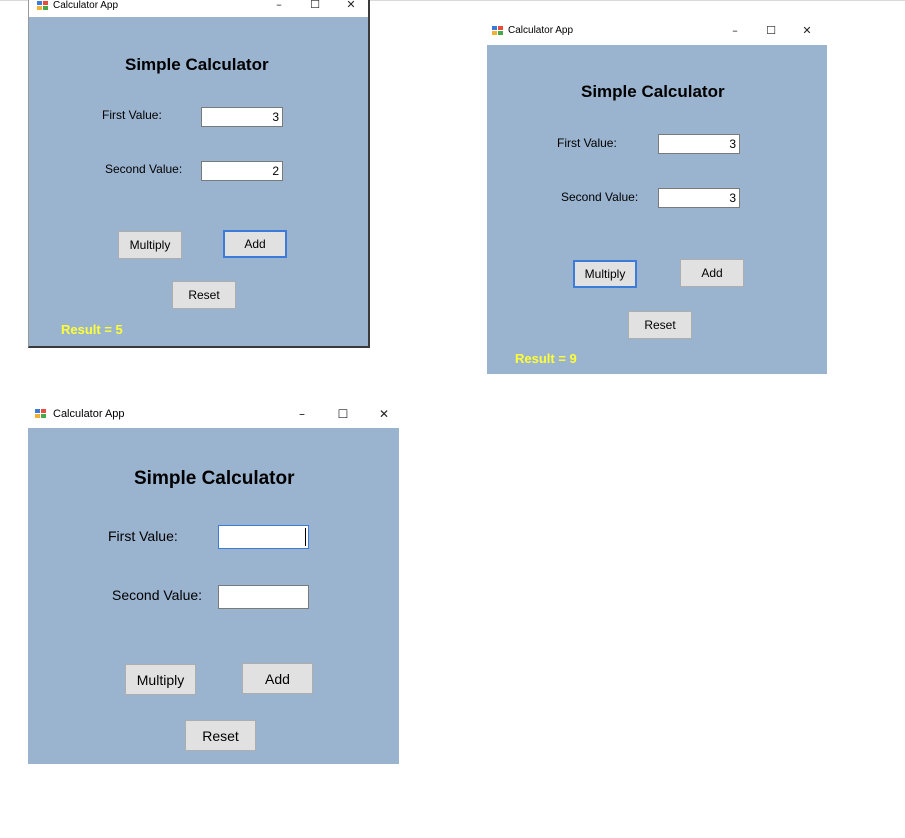 The image size is (905, 838). What do you see at coordinates (699, 198) in the screenshot?
I see `second-value-input: 3` at bounding box center [699, 198].